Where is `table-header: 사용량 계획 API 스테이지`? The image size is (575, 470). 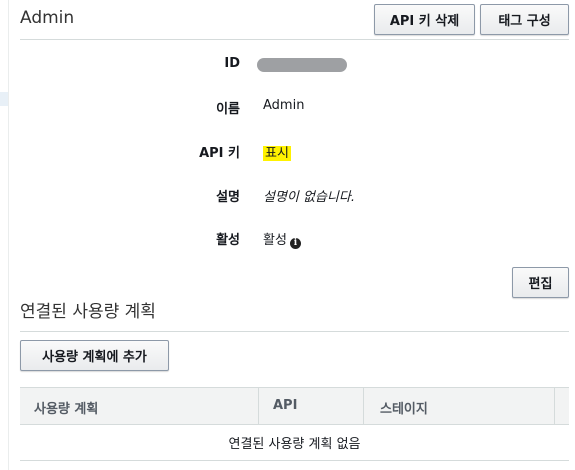 table-header: 사용량 계획 API 스테이지 is located at coordinates (294, 406).